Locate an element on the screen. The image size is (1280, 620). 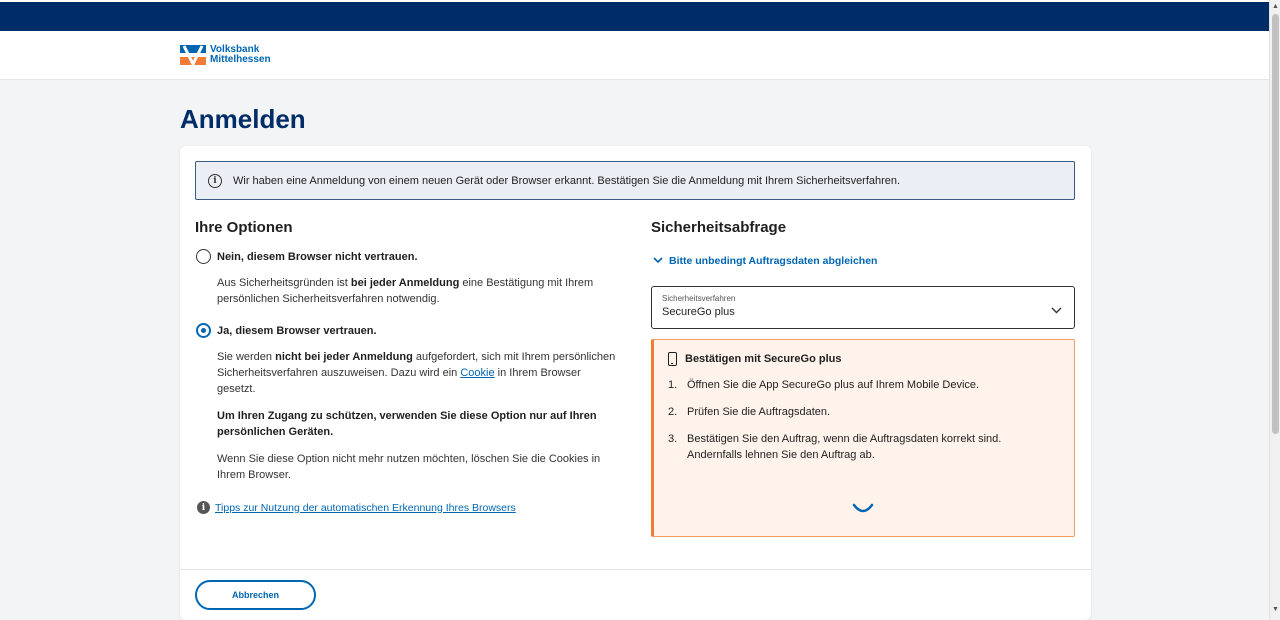
info-filled-icon: i is located at coordinates (203, 507).